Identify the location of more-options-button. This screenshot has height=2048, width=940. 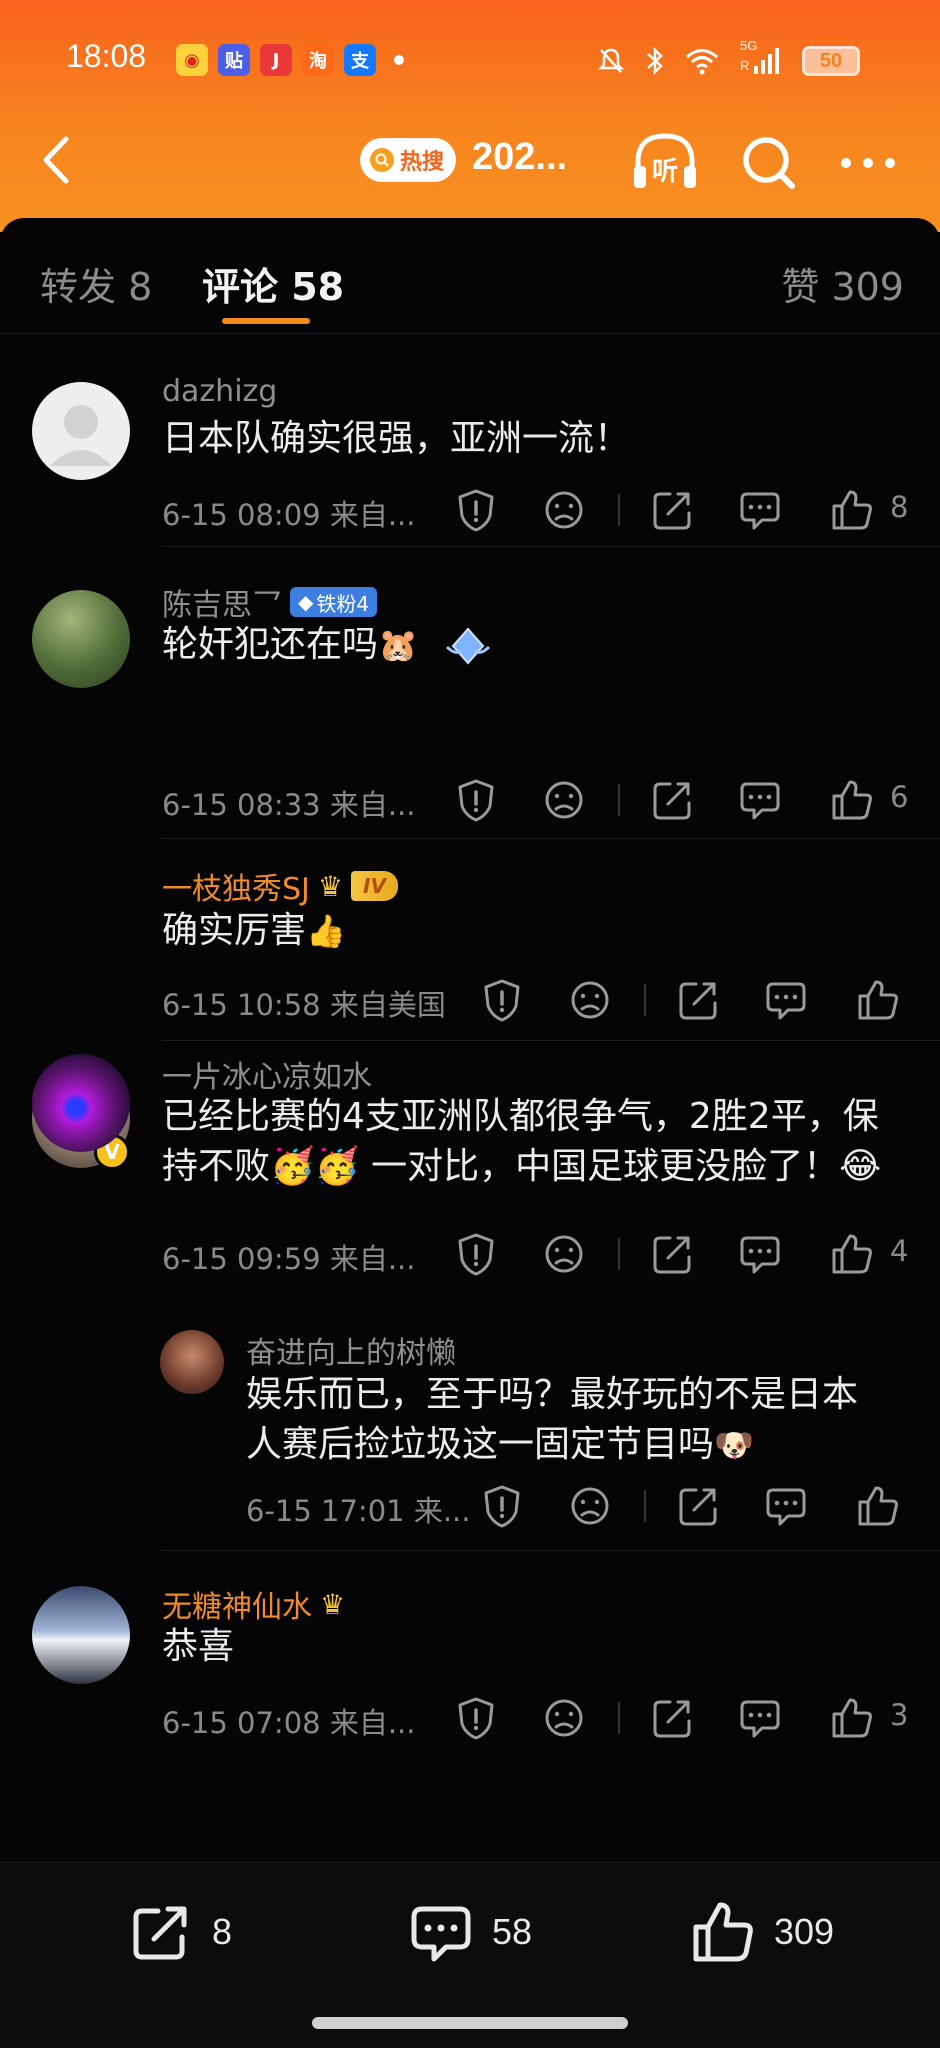
(868, 163).